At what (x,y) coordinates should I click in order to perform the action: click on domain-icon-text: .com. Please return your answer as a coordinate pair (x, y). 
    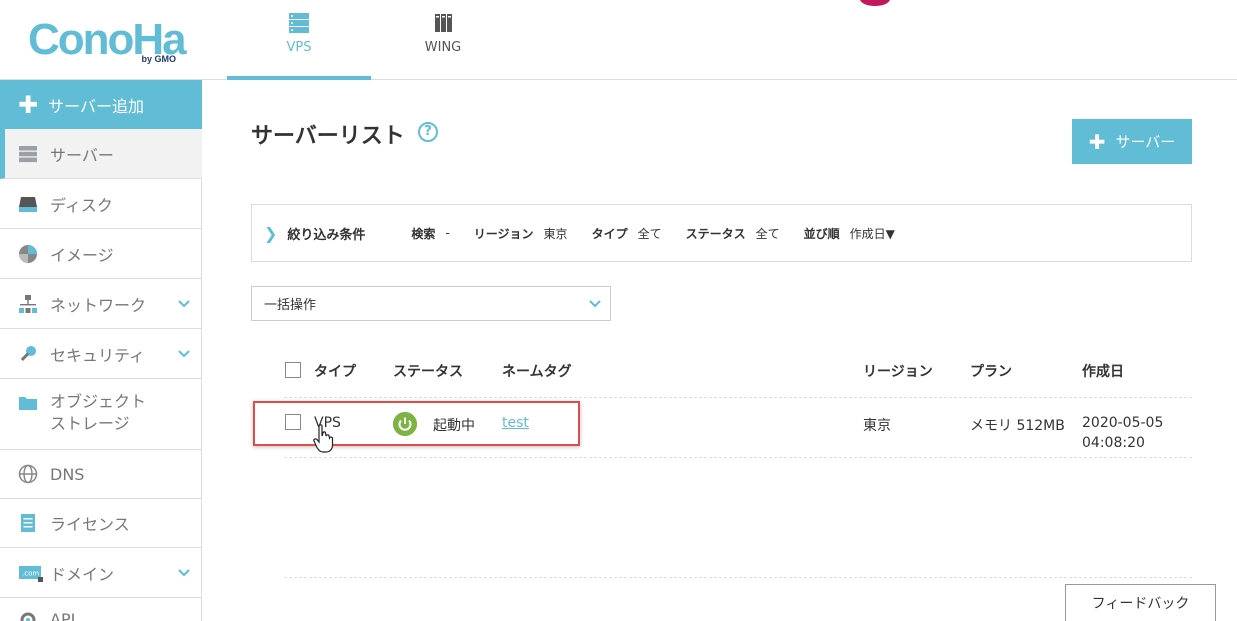
    Looking at the image, I should click on (30, 573).